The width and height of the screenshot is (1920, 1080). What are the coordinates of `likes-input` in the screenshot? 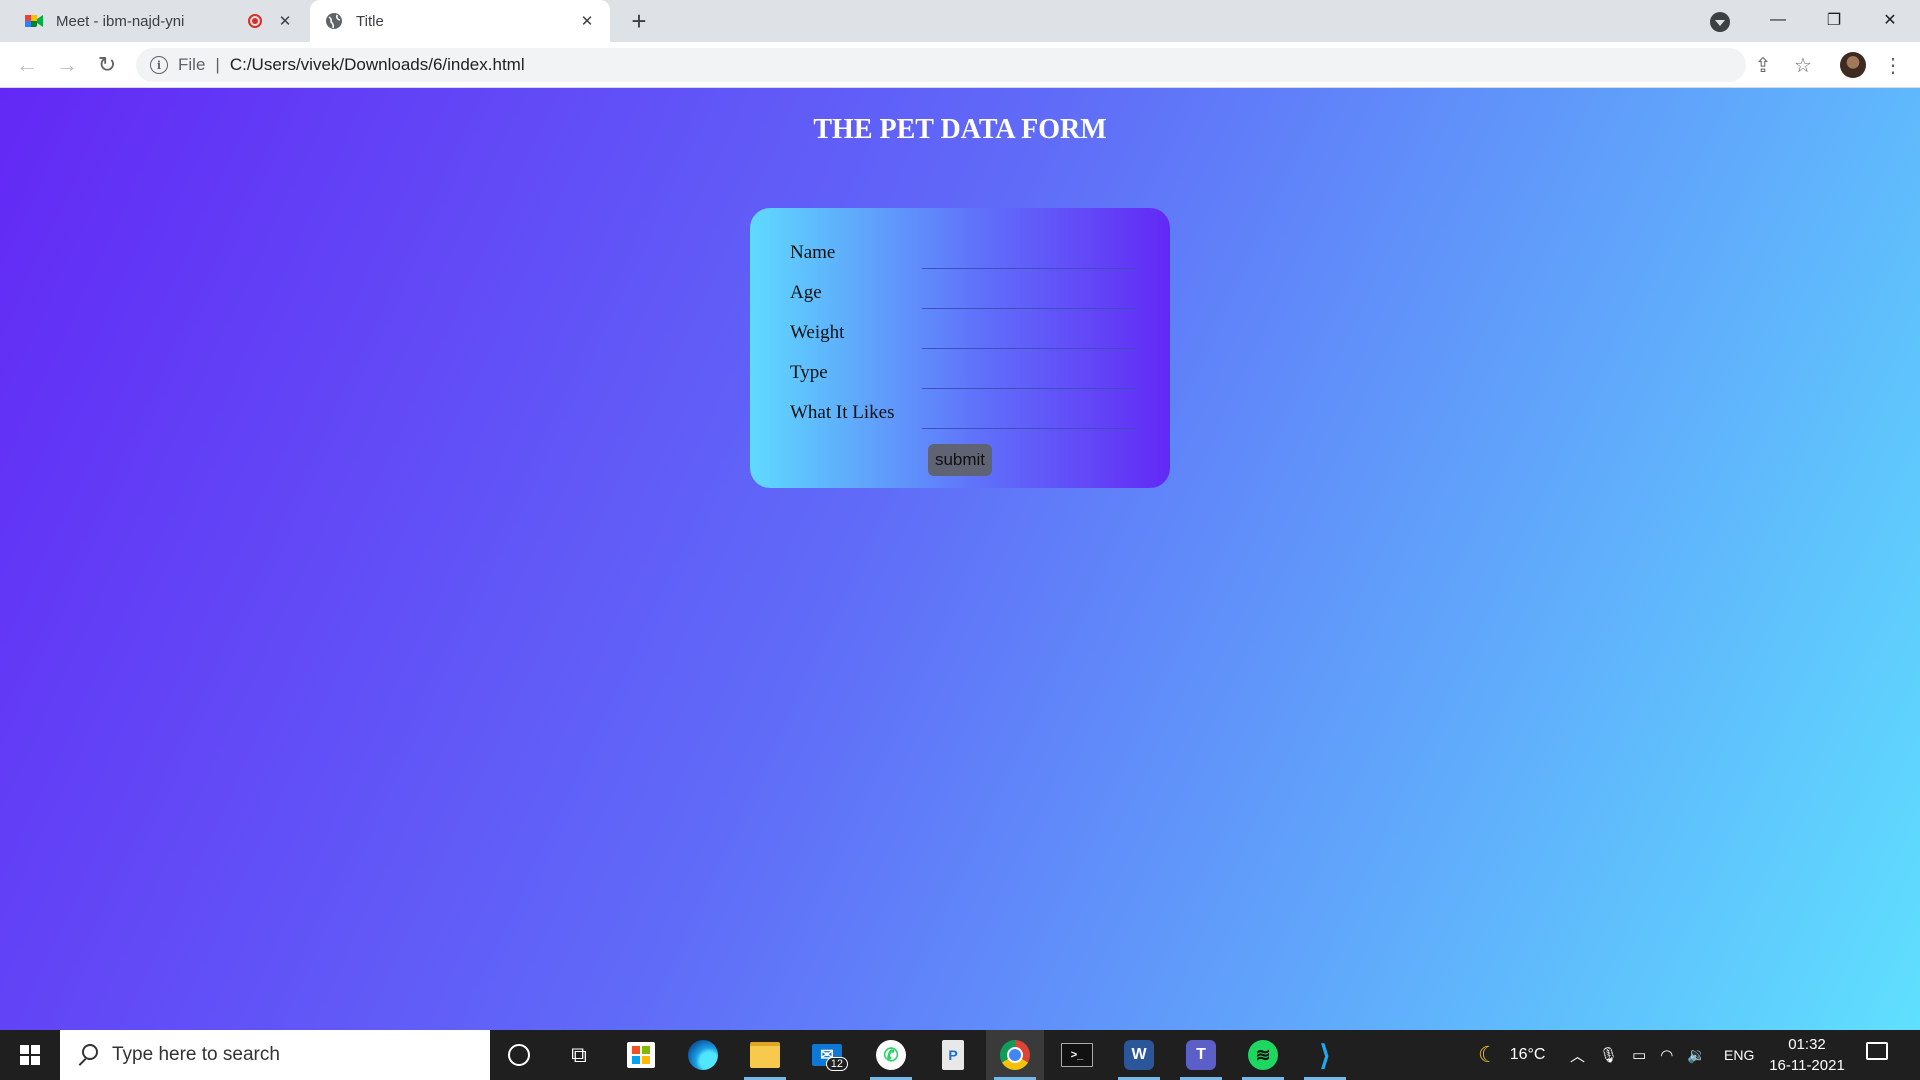 It's located at (1030, 411).